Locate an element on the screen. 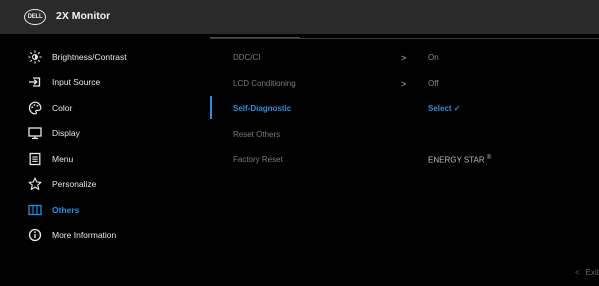 This screenshot has height=286, width=599. menu-item-personalize: Personalize is located at coordinates (105, 185).